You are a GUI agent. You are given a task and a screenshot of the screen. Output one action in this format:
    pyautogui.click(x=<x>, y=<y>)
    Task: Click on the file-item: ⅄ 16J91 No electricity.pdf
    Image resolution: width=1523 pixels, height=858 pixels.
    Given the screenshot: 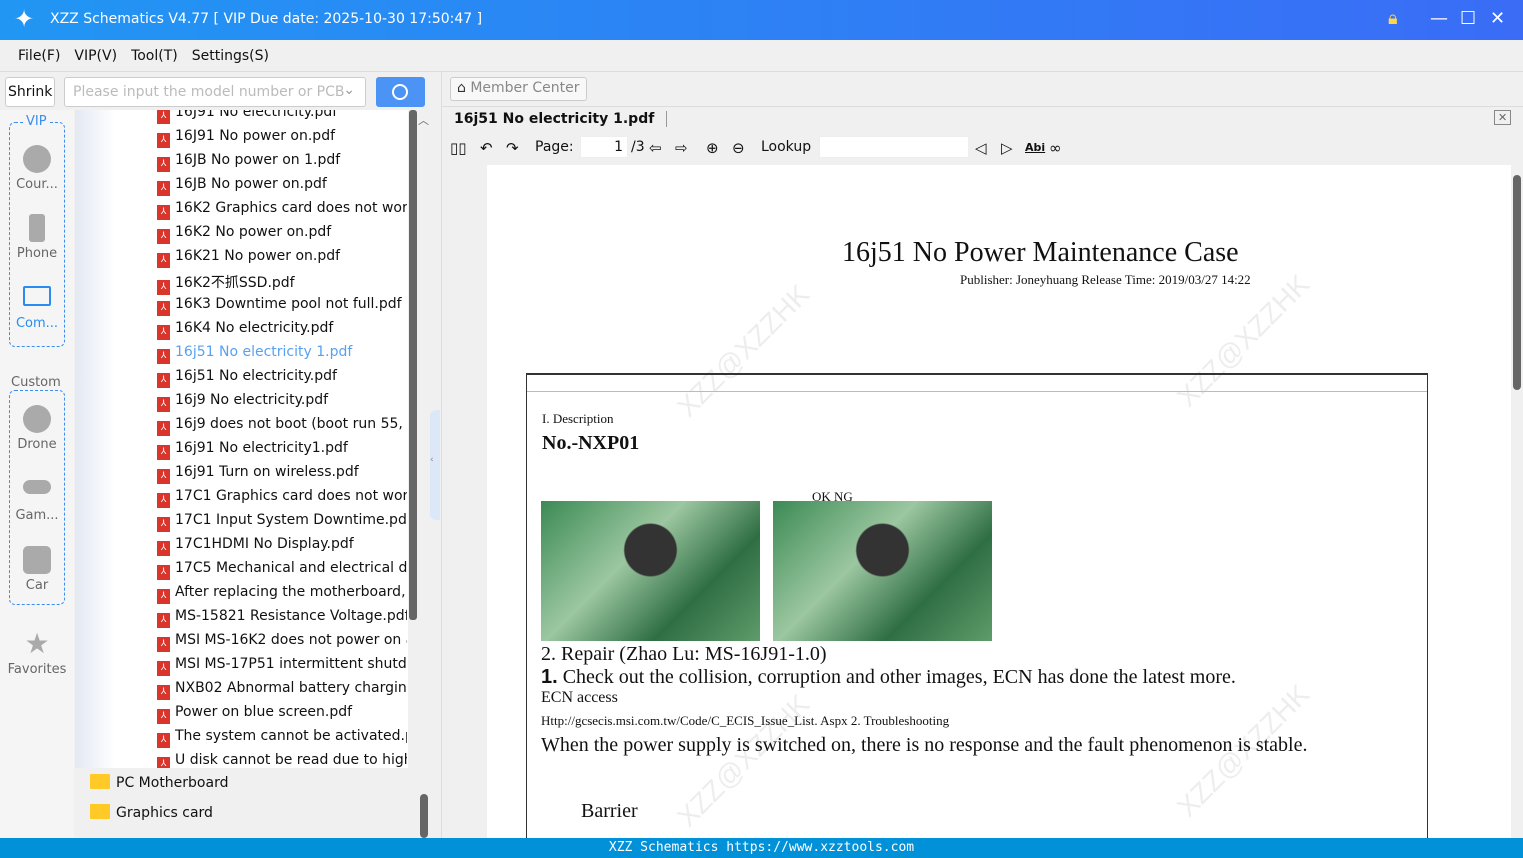 What is the action you would take?
    pyautogui.click(x=282, y=119)
    